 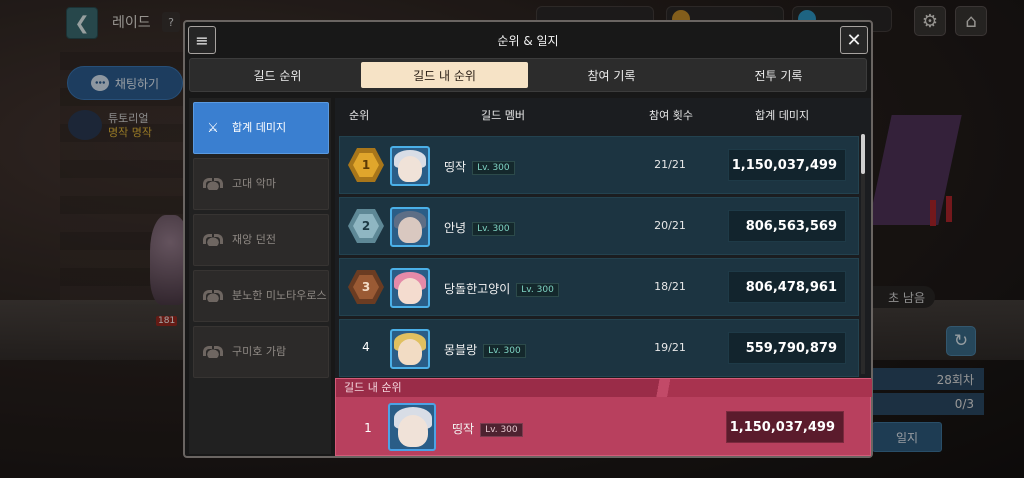 I want to click on member-name: 안녕 Lv. 300, so click(x=479, y=227).